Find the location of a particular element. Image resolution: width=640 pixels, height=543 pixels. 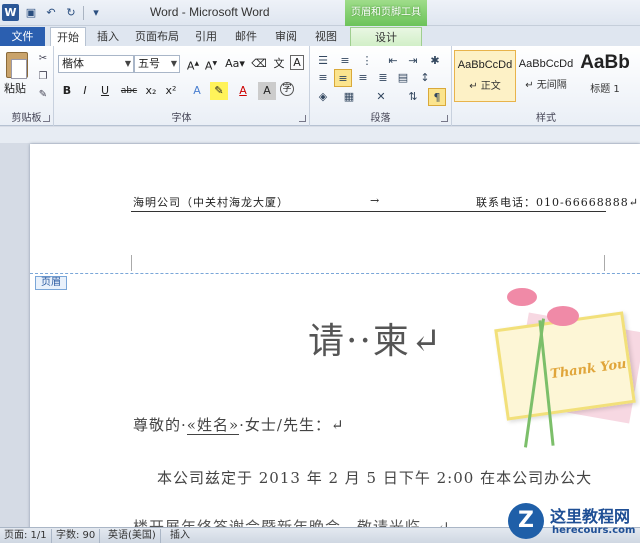

header-boundary is located at coordinates (335, 273).